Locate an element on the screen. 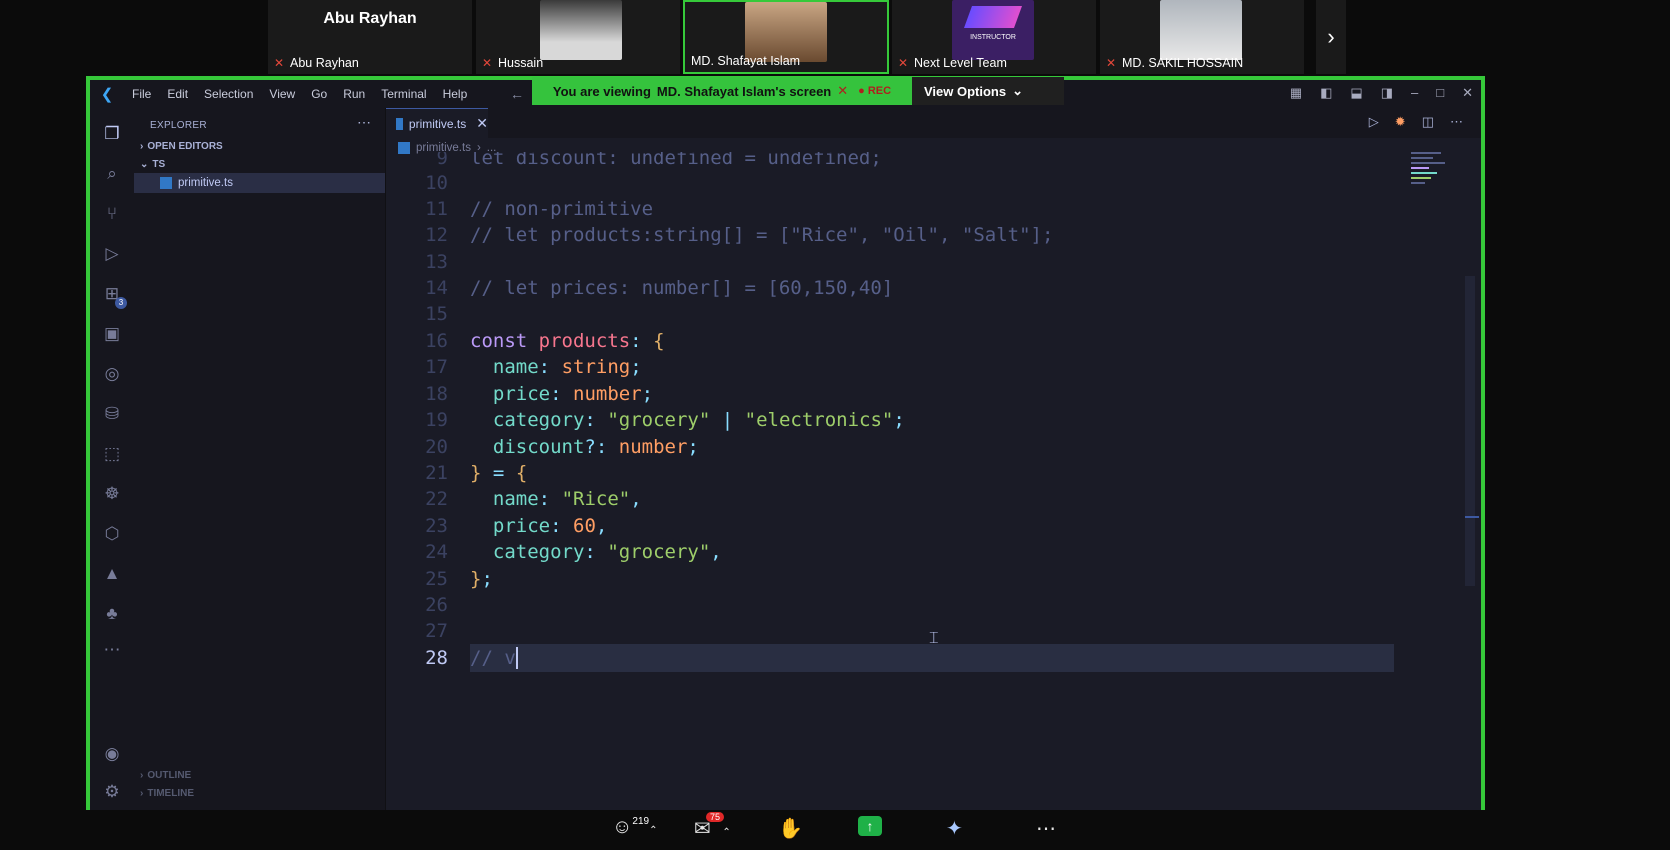 The image size is (1670, 850). code-text: category: "grocery" | "electronics"; is located at coordinates (698, 420).